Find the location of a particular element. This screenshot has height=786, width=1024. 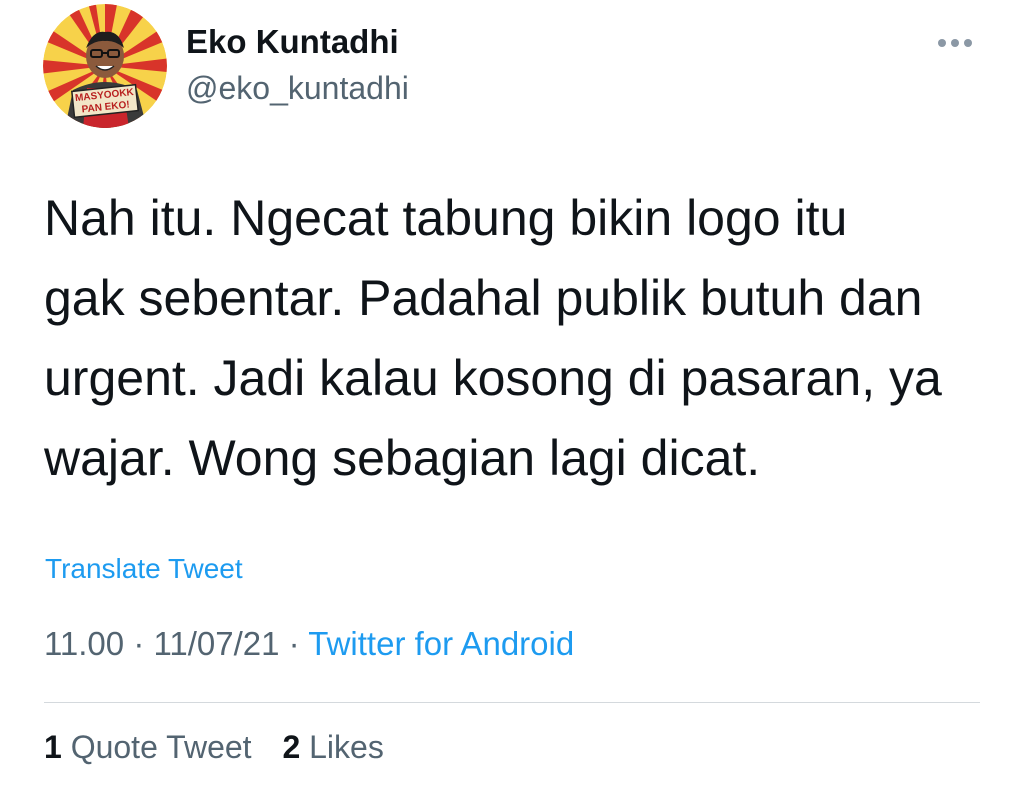

engagement-stats: 1 Quote Tweet 2 Likes is located at coordinates (225, 747).